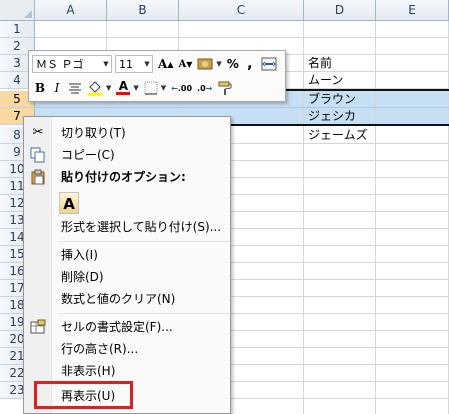 The image size is (449, 414). Describe the element at coordinates (340, 10) in the screenshot. I see `column-header-d: D` at that location.